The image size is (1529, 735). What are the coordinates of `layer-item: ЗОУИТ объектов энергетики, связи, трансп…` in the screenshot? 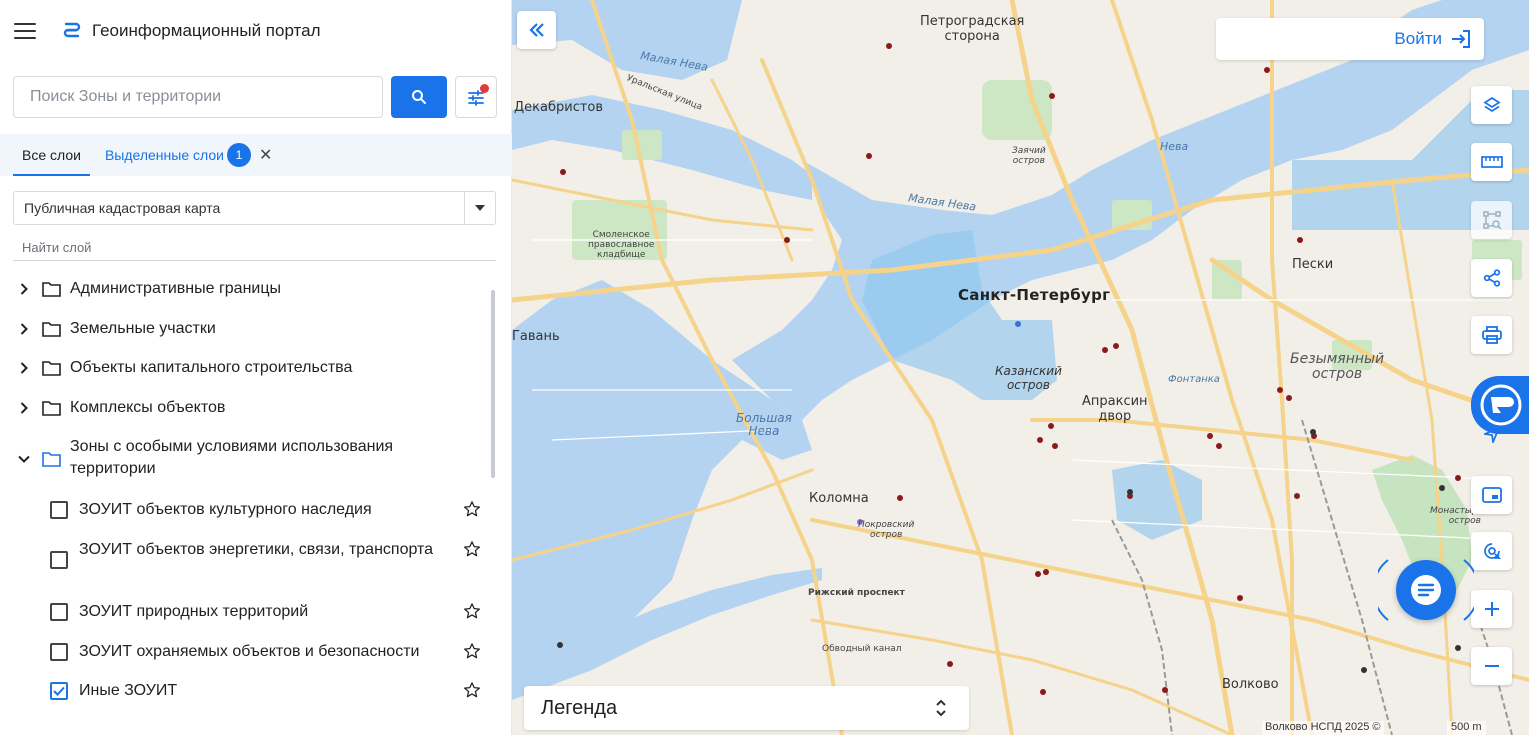 It's located at (245, 553).